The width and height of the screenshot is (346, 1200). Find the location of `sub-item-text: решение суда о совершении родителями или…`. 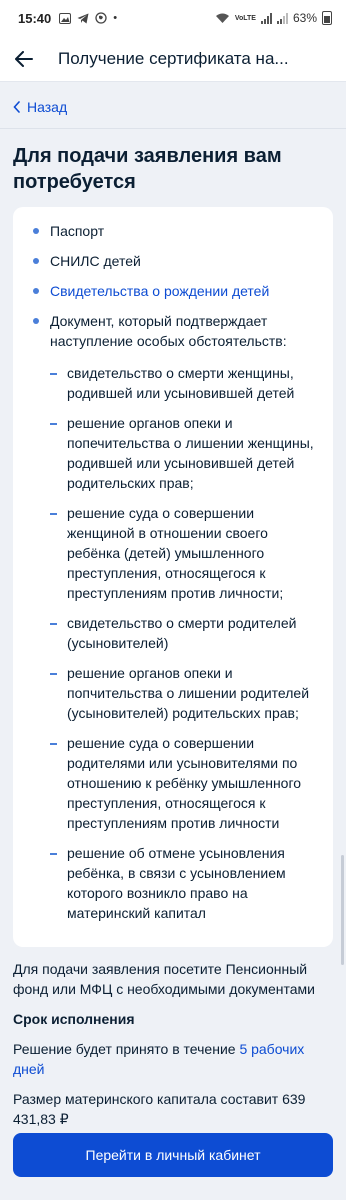

sub-item-text: решение суда о совершении родителями или… is located at coordinates (184, 783).